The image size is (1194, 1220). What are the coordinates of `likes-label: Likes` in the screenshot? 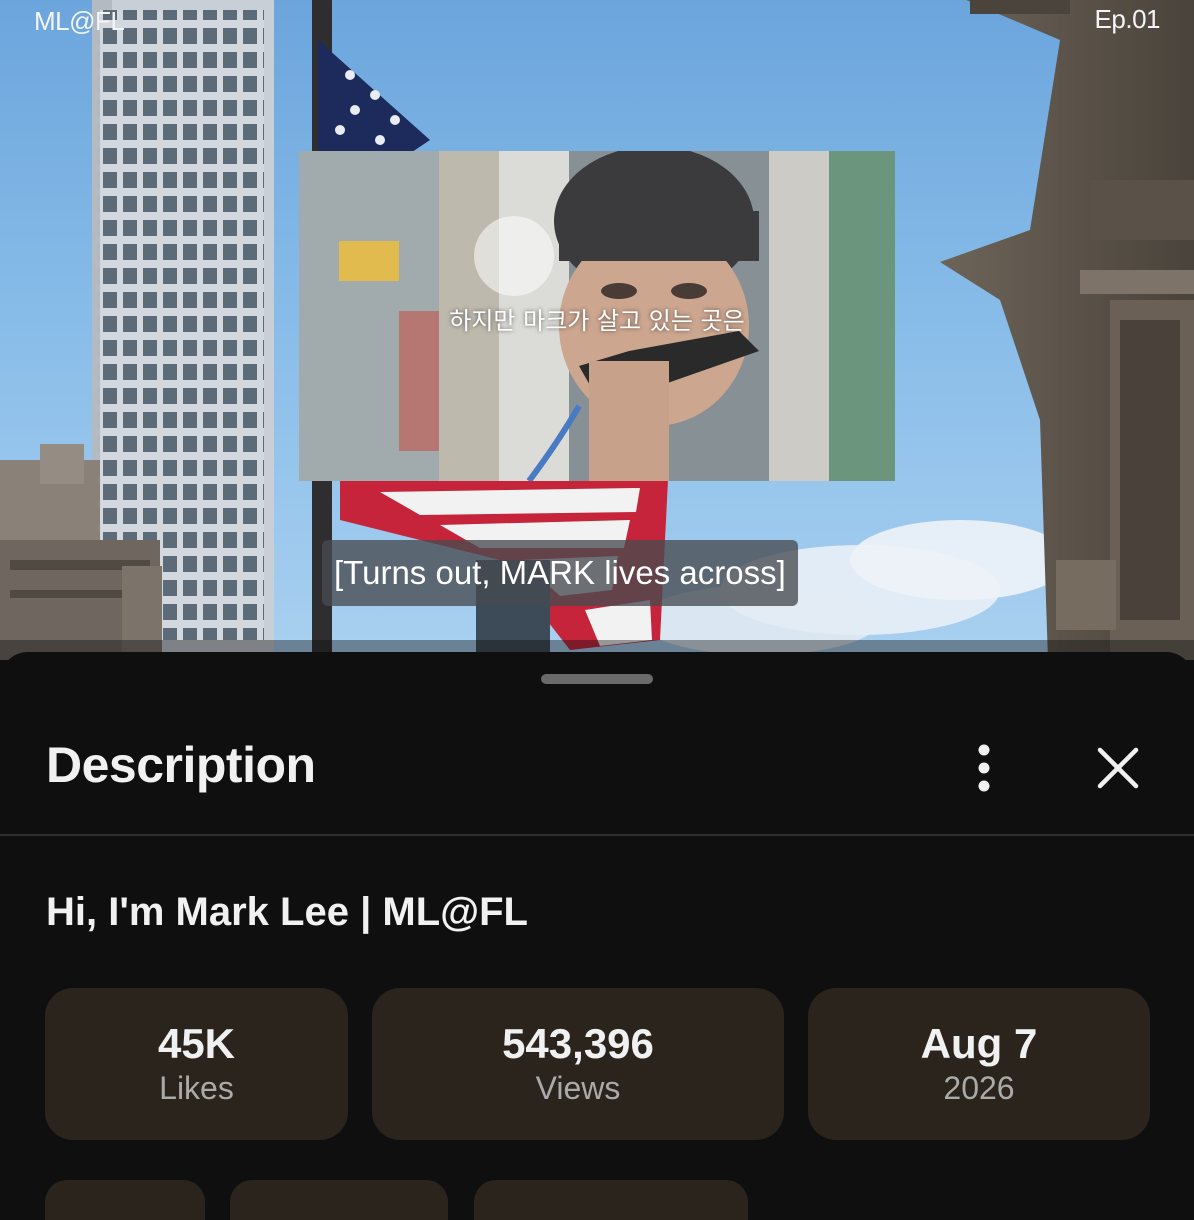 It's located at (196, 1088).